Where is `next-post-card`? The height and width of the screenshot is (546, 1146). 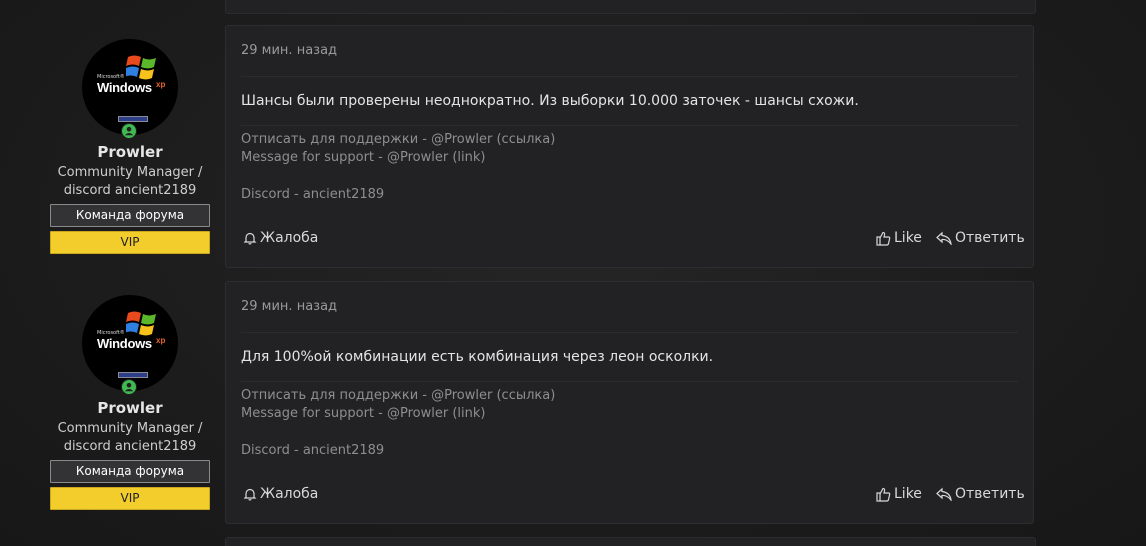 next-post-card is located at coordinates (630, 541).